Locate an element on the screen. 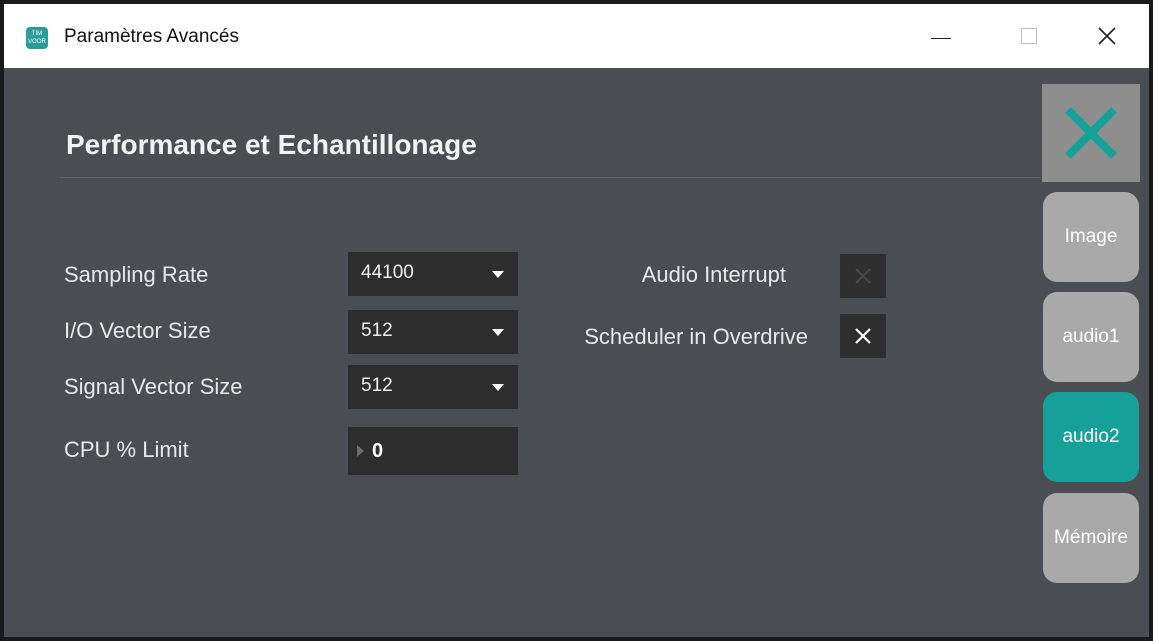  cpu-limit-value: 0 is located at coordinates (378, 451).